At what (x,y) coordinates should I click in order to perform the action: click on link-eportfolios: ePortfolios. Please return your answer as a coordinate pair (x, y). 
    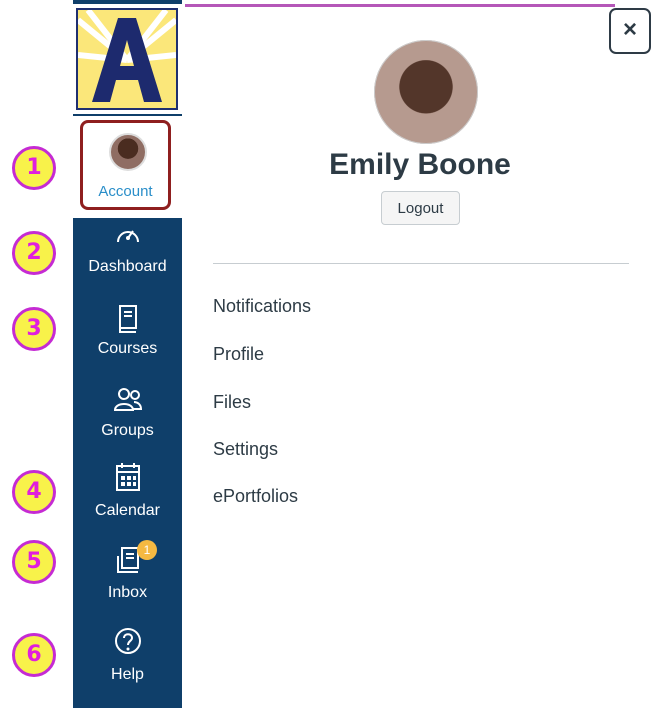
    Looking at the image, I should click on (255, 496).